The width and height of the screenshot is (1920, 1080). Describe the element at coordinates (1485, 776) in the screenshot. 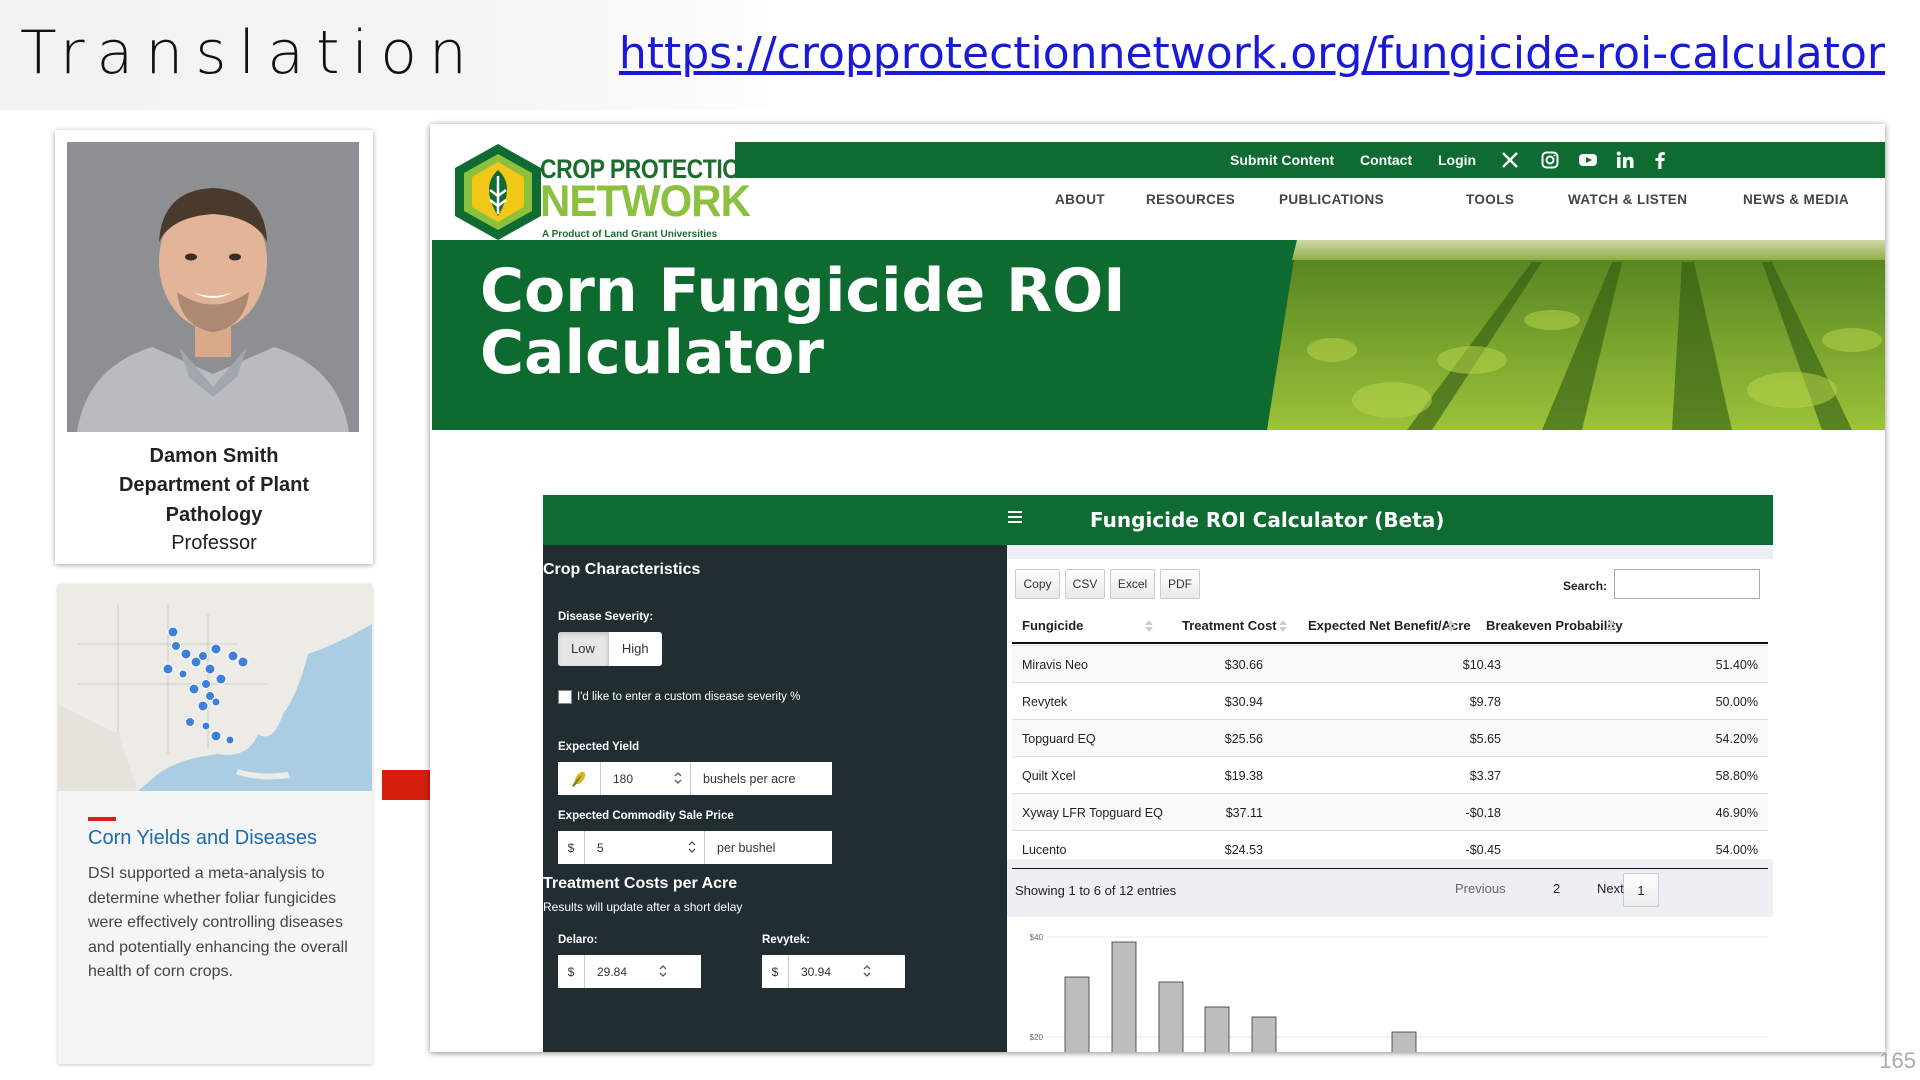

I see `table-cell: $3.37` at that location.